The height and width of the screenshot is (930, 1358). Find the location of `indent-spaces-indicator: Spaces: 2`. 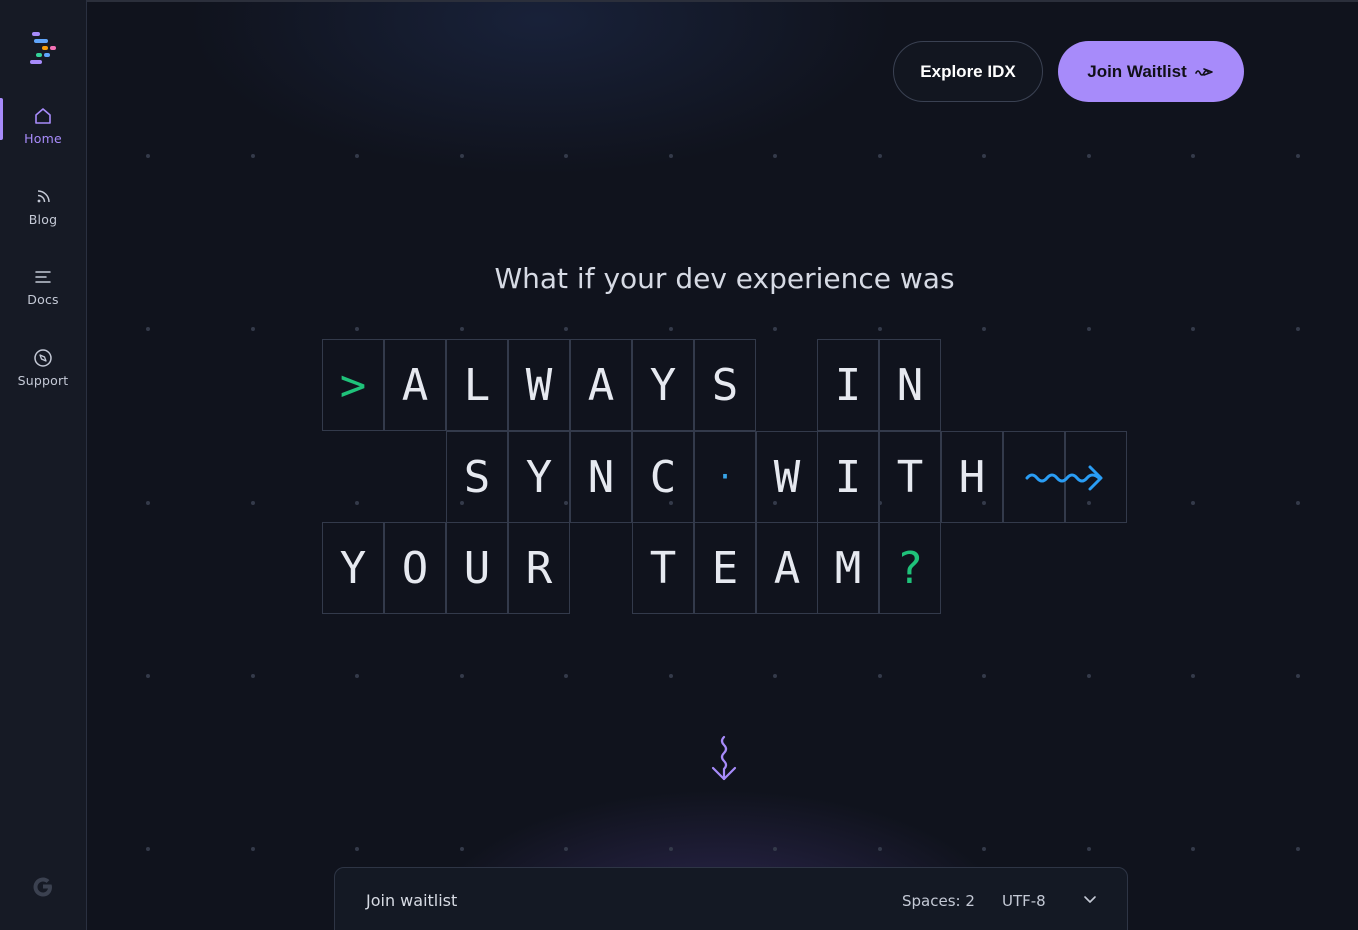

indent-spaces-indicator: Spaces: 2 is located at coordinates (938, 901).